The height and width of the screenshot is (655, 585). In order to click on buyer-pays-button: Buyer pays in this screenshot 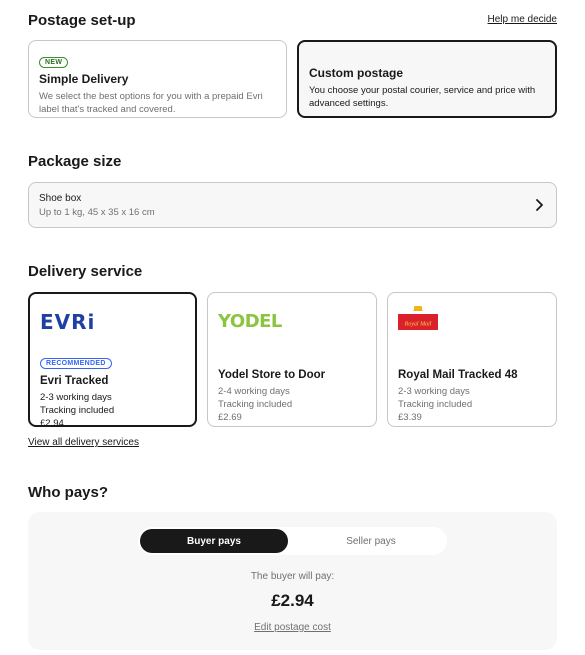, I will do `click(214, 541)`.